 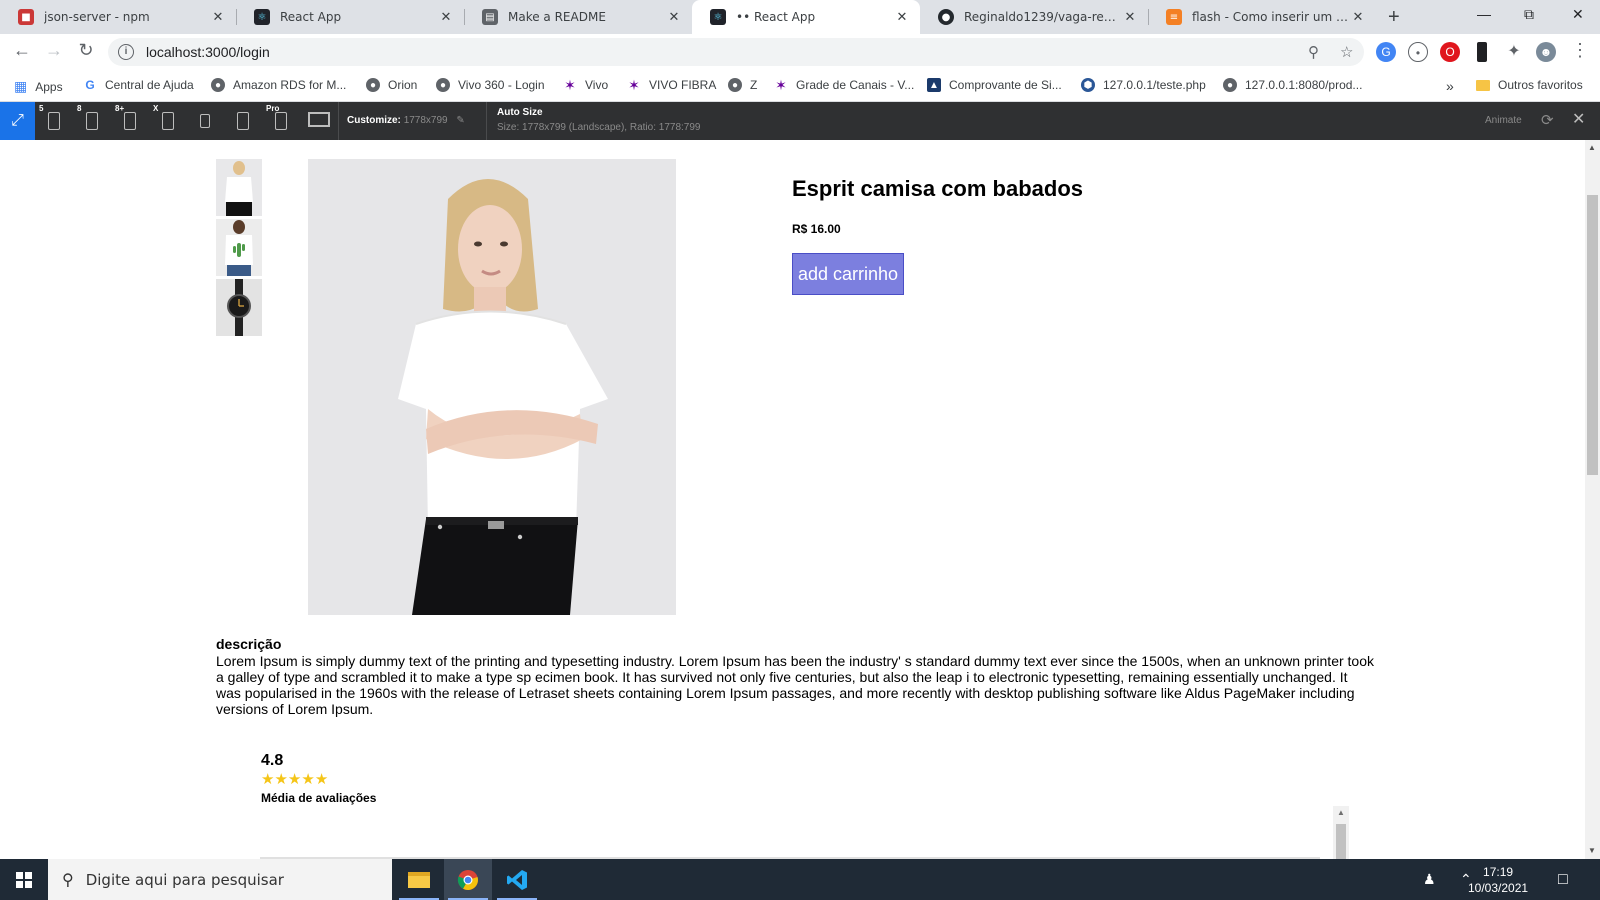 I want to click on thumbnail-cactus-tshirt, so click(x=239, y=247).